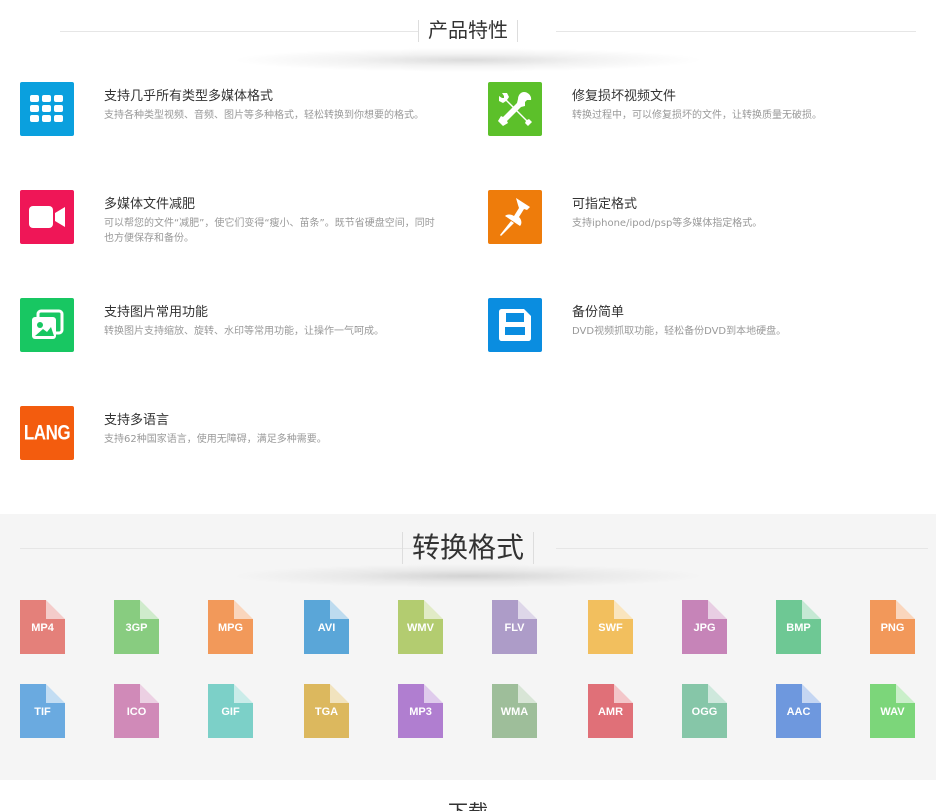 The image size is (936, 811). I want to click on feature-title: 多媒体文件减肥, so click(150, 204).